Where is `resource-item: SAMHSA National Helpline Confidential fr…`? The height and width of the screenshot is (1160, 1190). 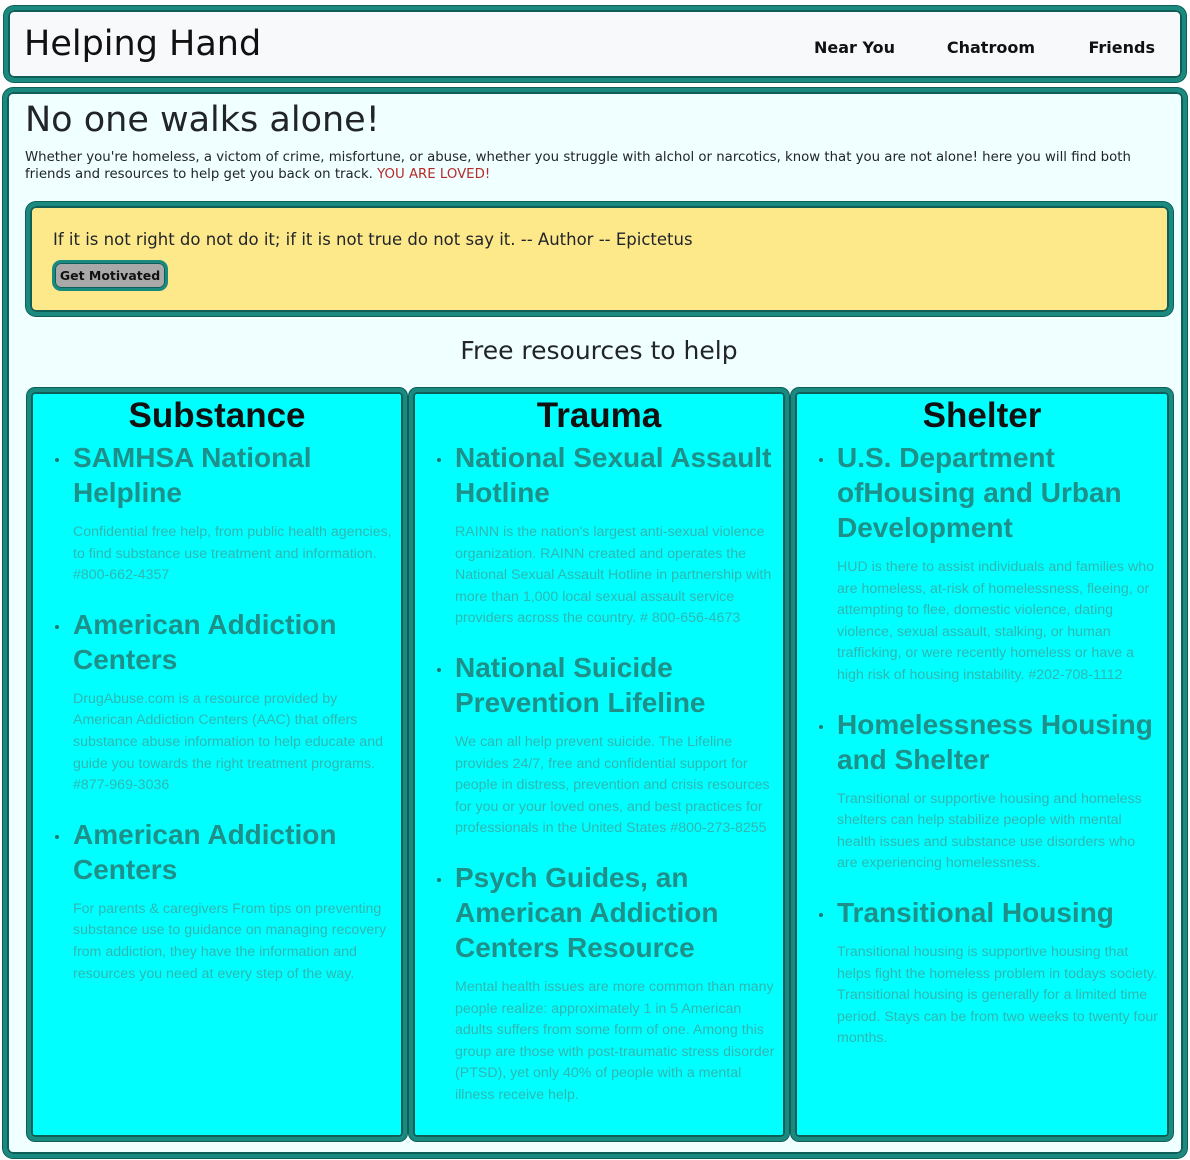 resource-item: SAMHSA National Helpline Confidential fr… is located at coordinates (217, 513).